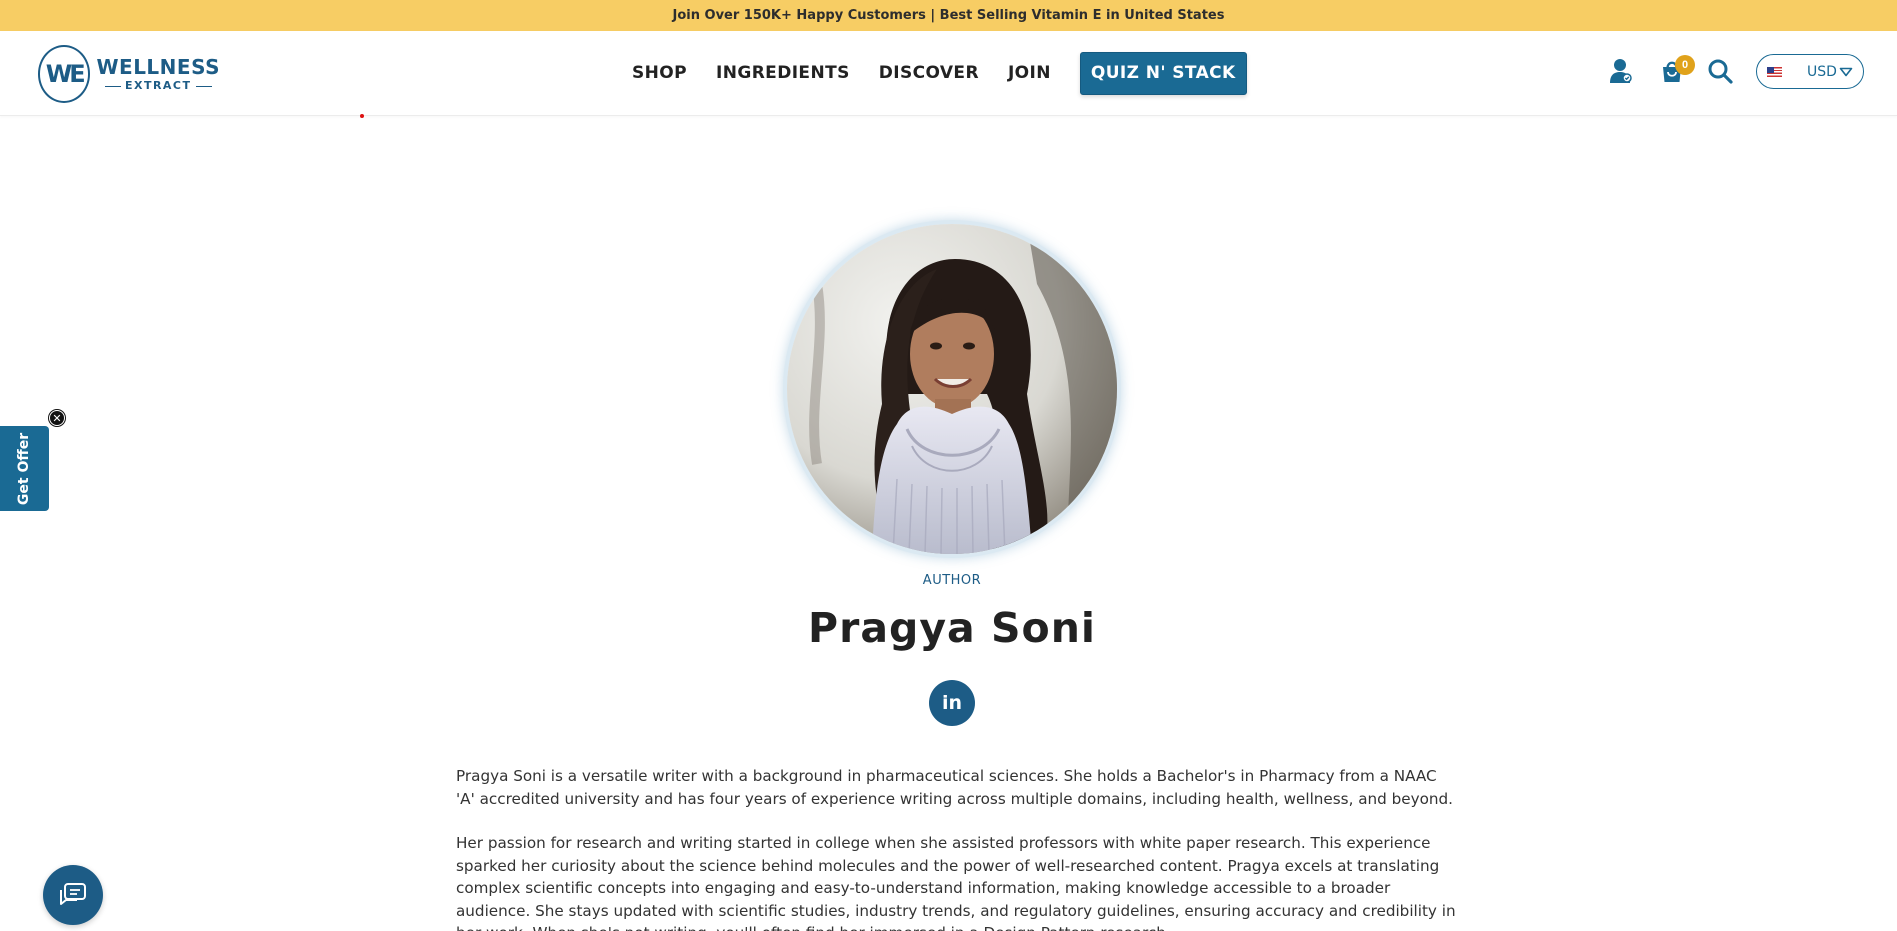  I want to click on author-avatar, so click(952, 389).